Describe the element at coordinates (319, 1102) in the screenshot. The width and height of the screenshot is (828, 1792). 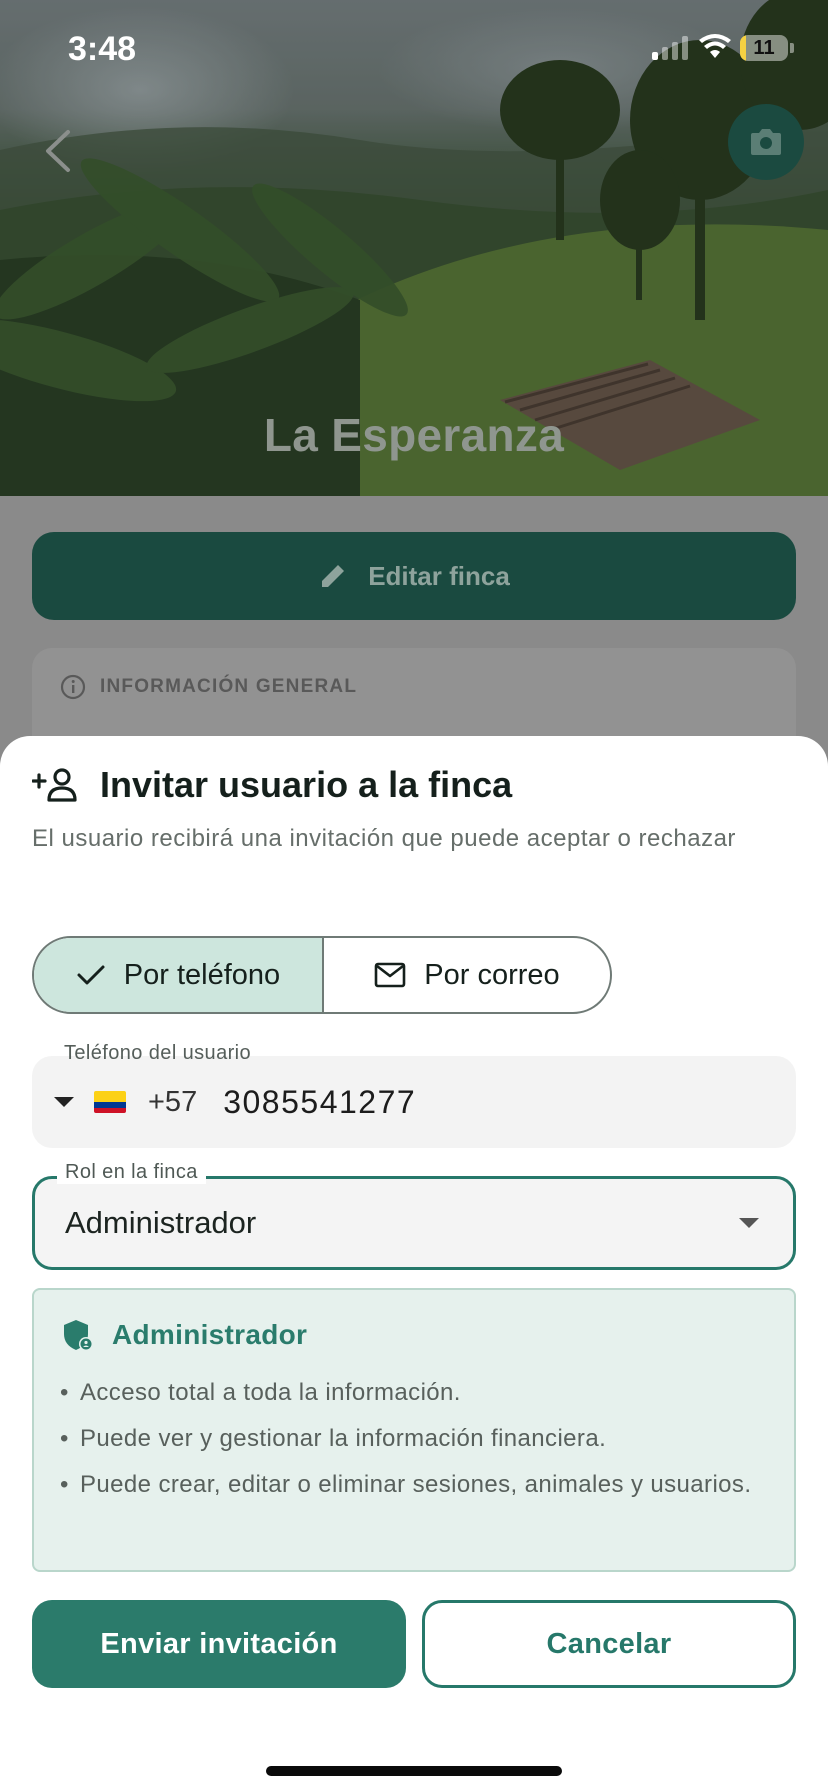
I see `phone-number-input: 3085541277` at that location.